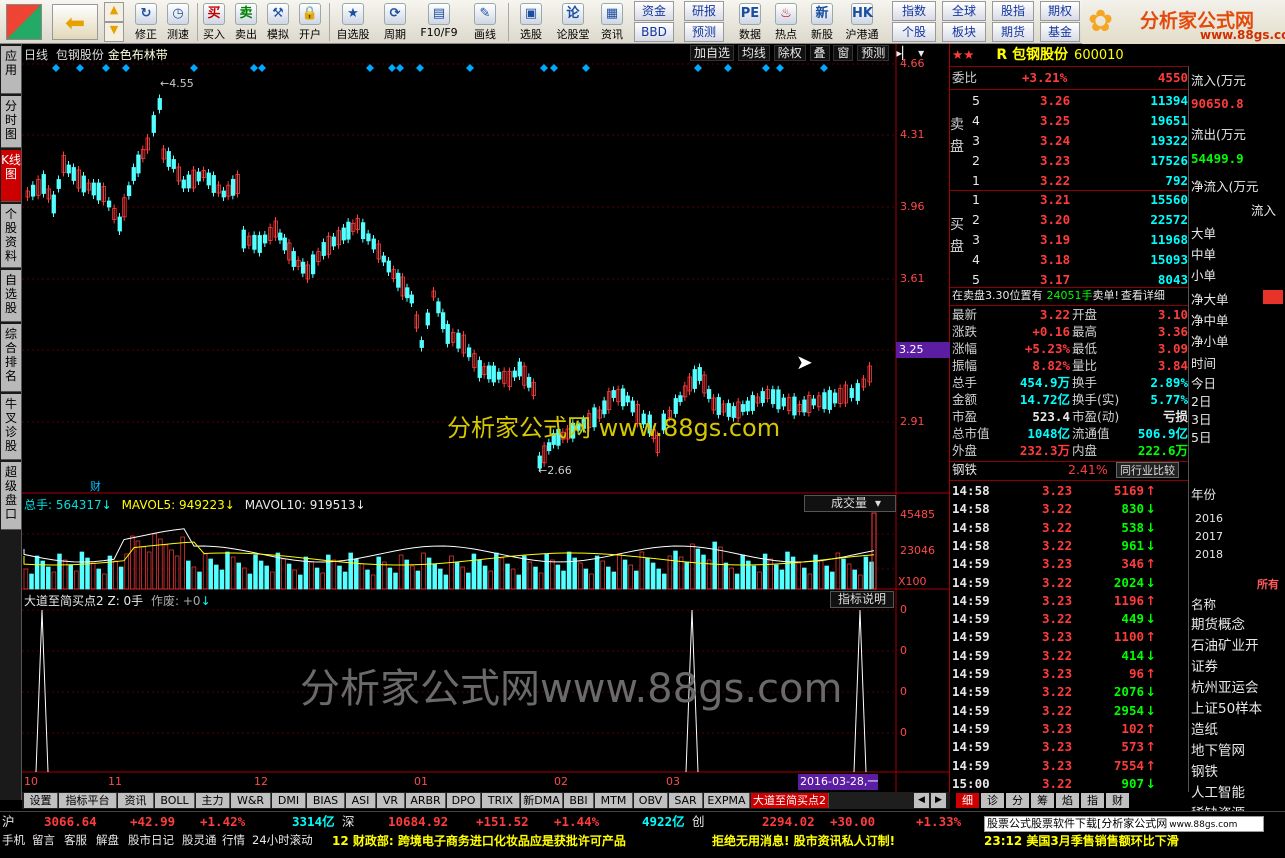 The height and width of the screenshot is (858, 1285). I want to click on concept-item: 证券, so click(1204, 667).